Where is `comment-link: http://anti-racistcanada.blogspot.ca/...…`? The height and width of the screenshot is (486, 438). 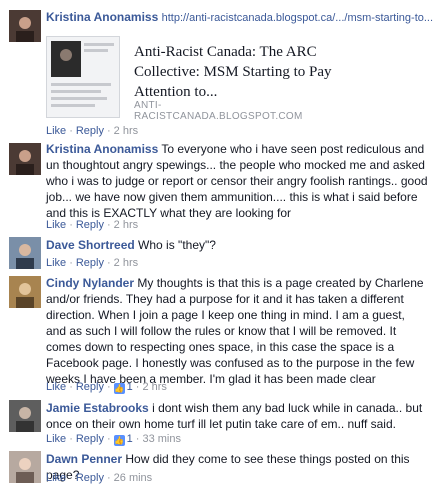
comment-link: http://anti-racistcanada.blogspot.ca/...… is located at coordinates (297, 18).